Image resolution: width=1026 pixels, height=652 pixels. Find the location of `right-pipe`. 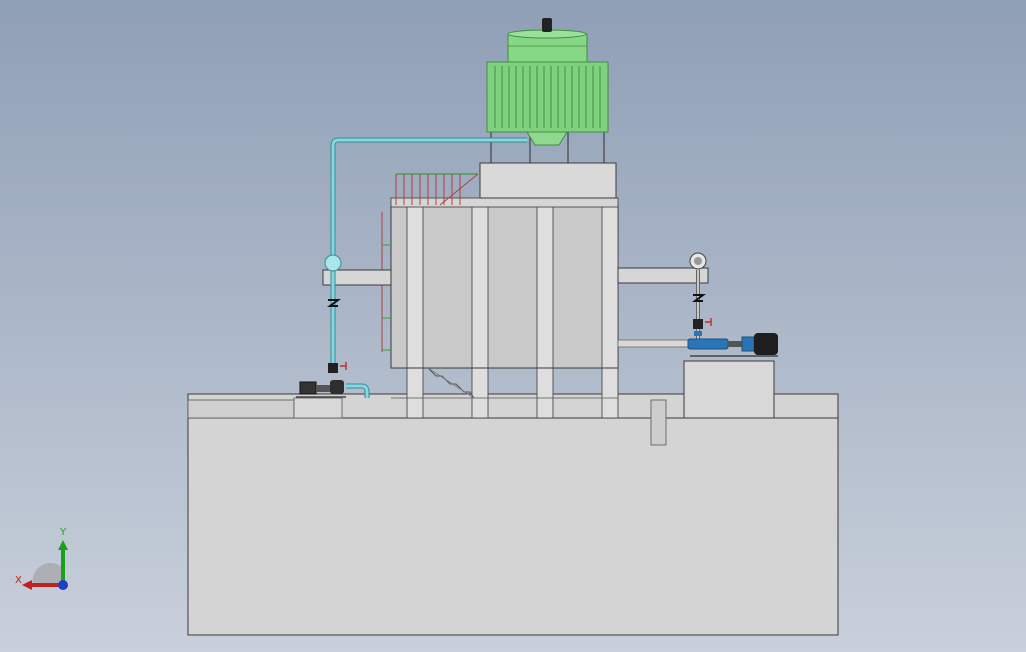

right-pipe is located at coordinates (662, 300).